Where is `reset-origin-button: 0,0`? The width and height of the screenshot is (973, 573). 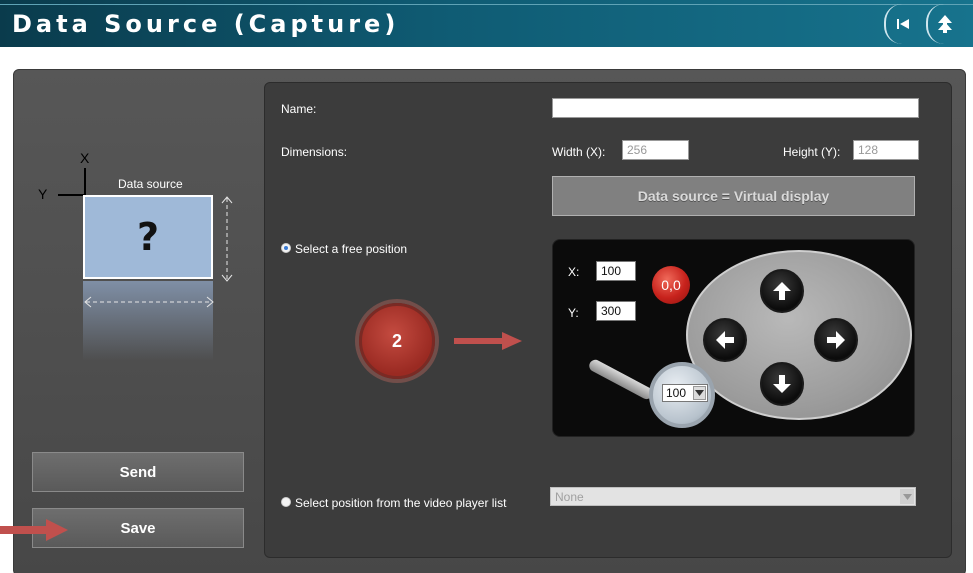 reset-origin-button: 0,0 is located at coordinates (671, 285).